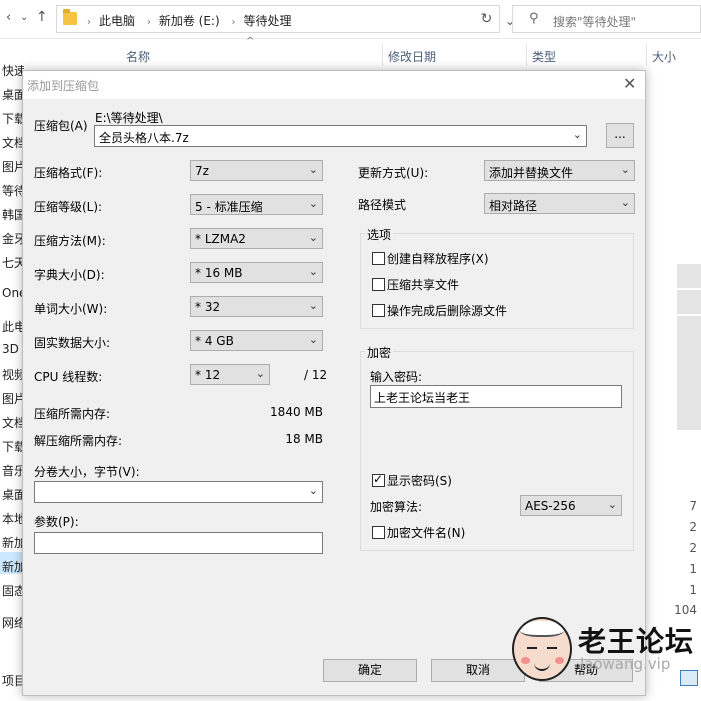 Image resolution: width=701 pixels, height=701 pixels. What do you see at coordinates (256, 272) in the screenshot?
I see `dictionary-select: * 16 MB ⌄` at bounding box center [256, 272].